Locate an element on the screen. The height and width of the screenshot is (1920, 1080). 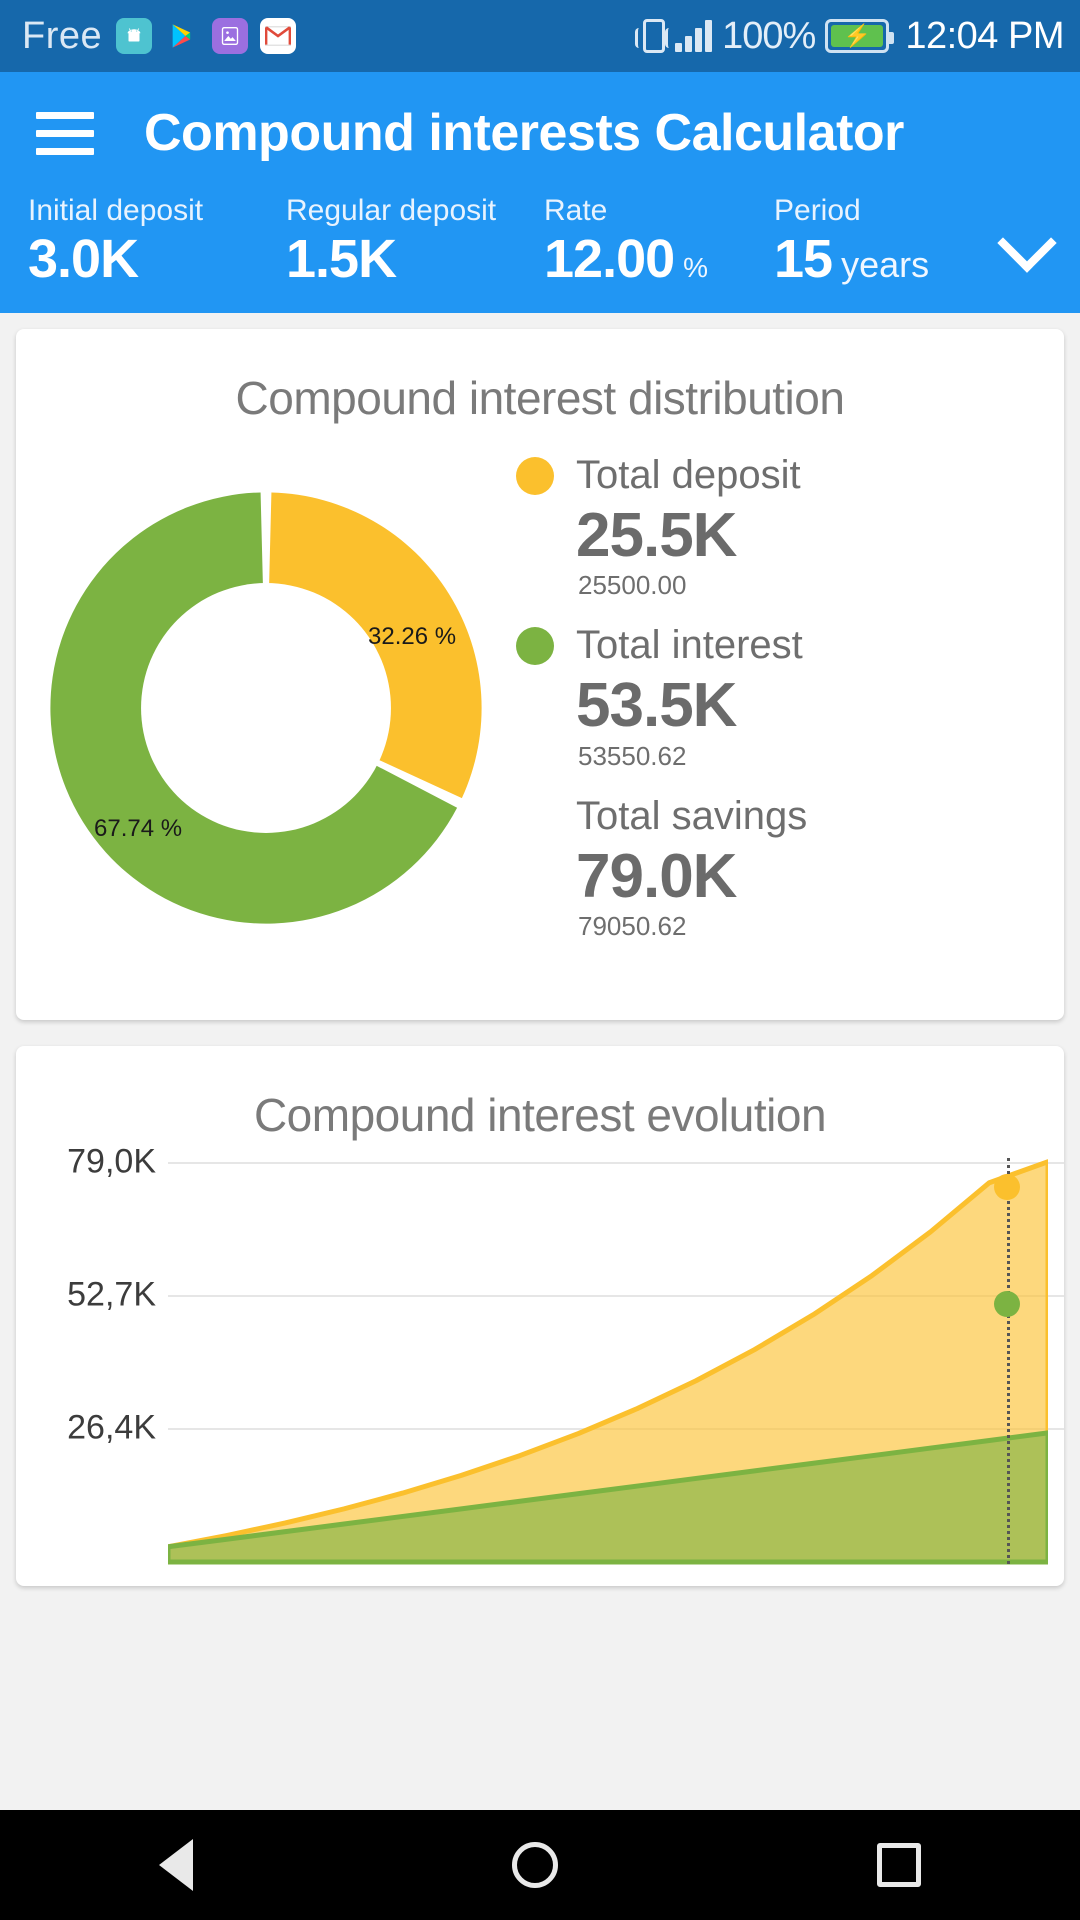
param-value: 3.0K is located at coordinates (83, 258).